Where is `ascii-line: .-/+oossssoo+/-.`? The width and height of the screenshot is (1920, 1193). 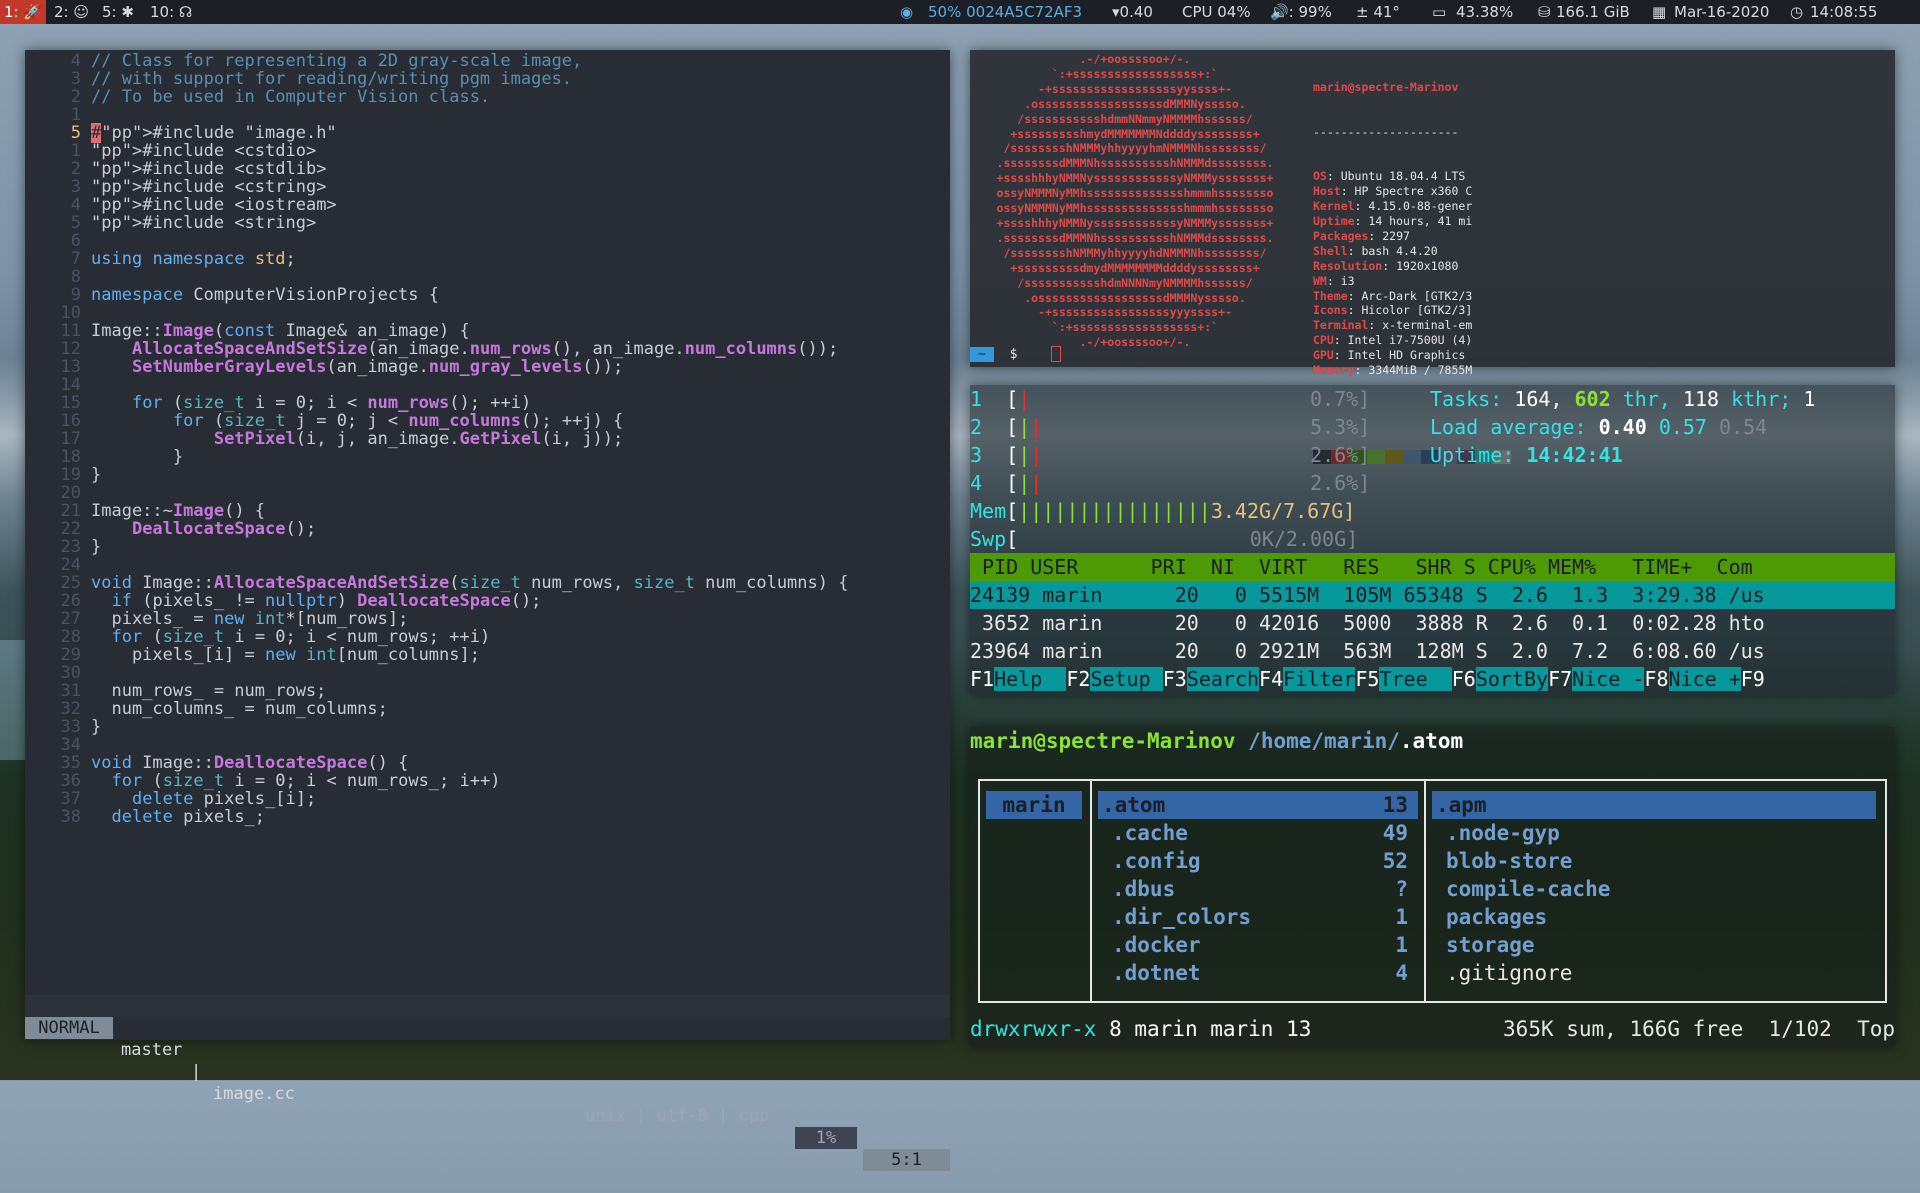
ascii-line: .-/+oossssoo+/-. is located at coordinates (1135, 59).